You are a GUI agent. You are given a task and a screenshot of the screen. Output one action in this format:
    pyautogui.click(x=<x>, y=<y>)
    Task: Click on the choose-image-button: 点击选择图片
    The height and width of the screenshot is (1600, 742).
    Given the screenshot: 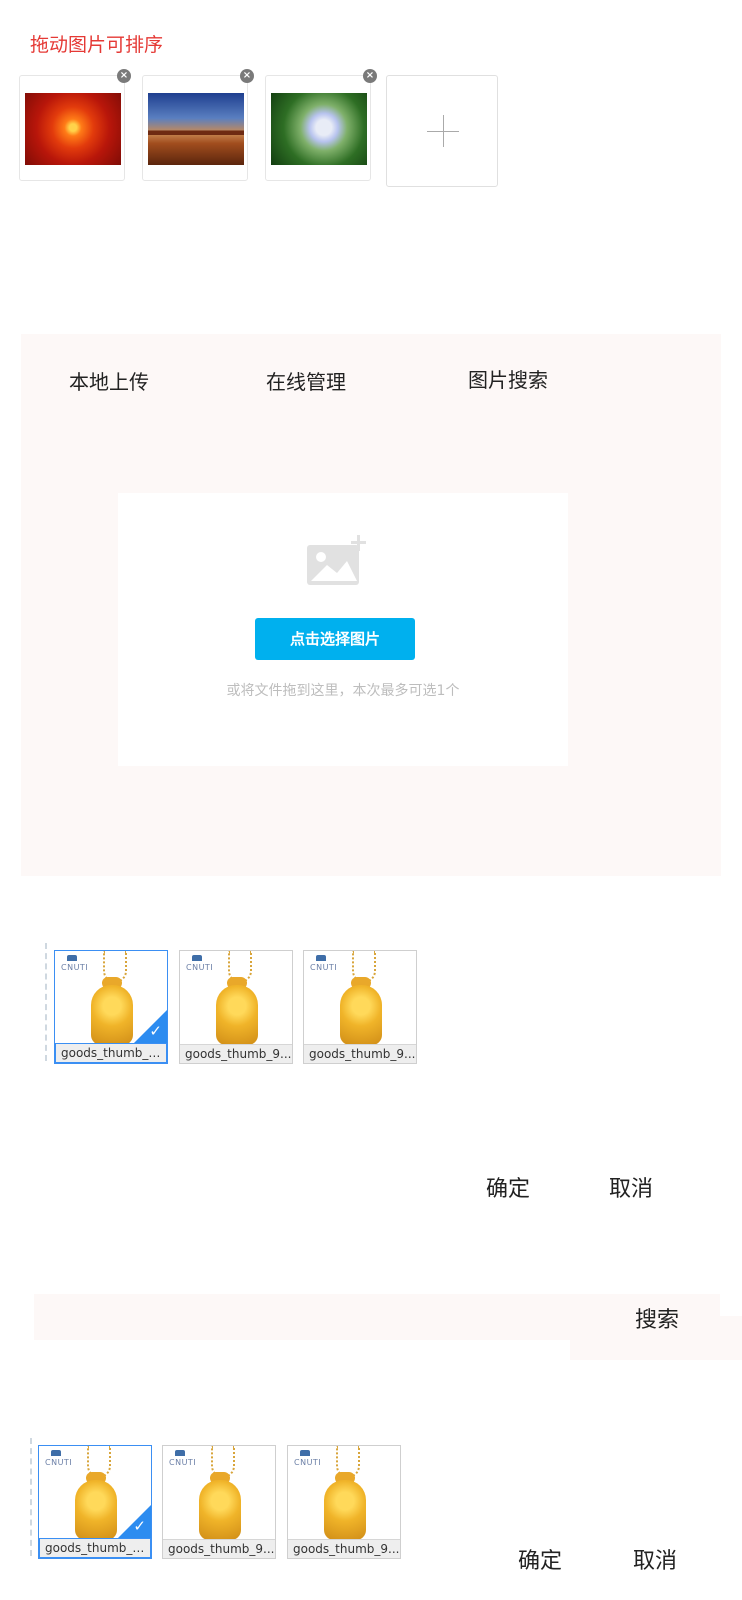 What is the action you would take?
    pyautogui.click(x=335, y=639)
    